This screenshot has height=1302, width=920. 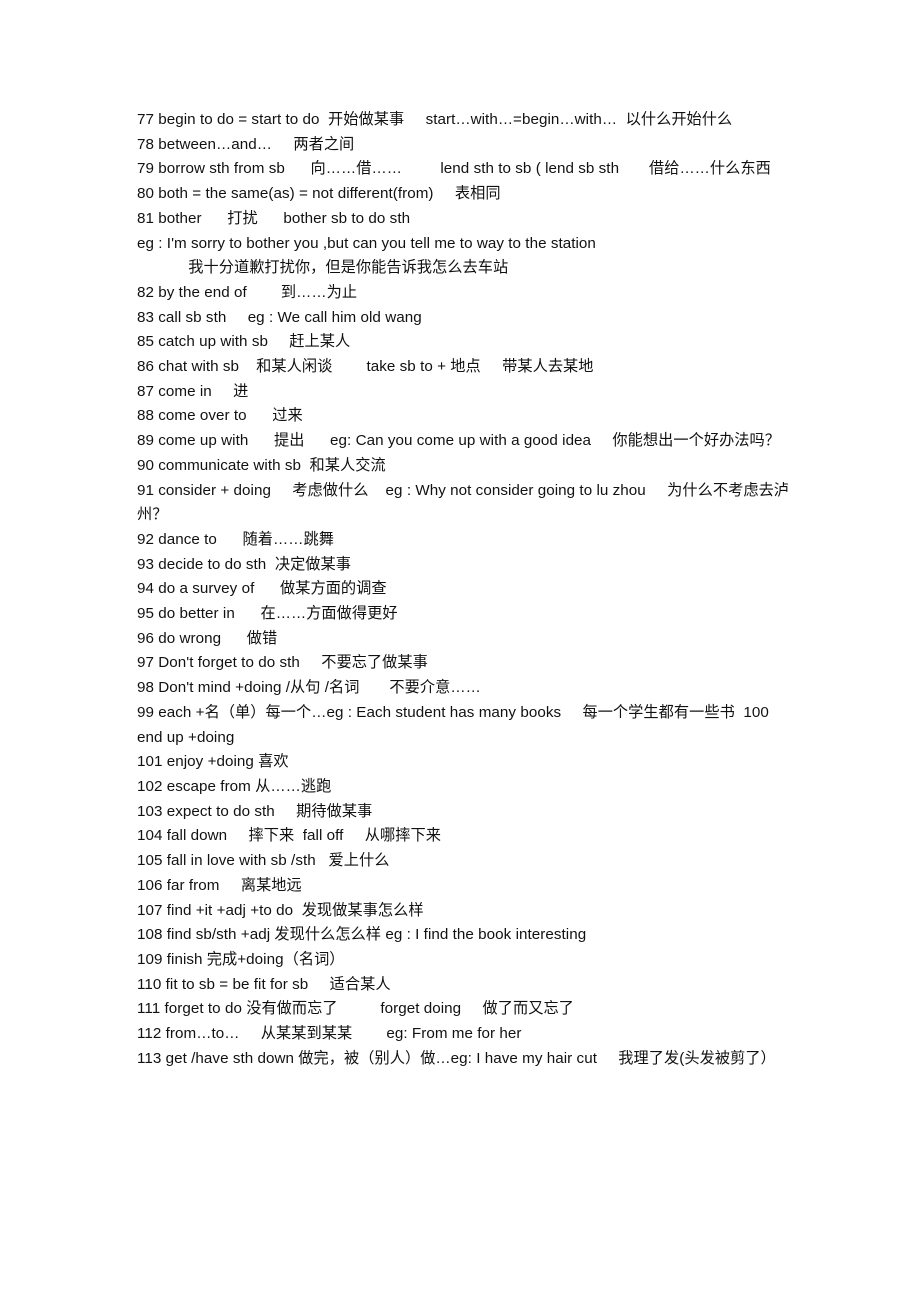 What do you see at coordinates (207, 638) in the screenshot?
I see `entry-line: 96 do wrong 做错` at bounding box center [207, 638].